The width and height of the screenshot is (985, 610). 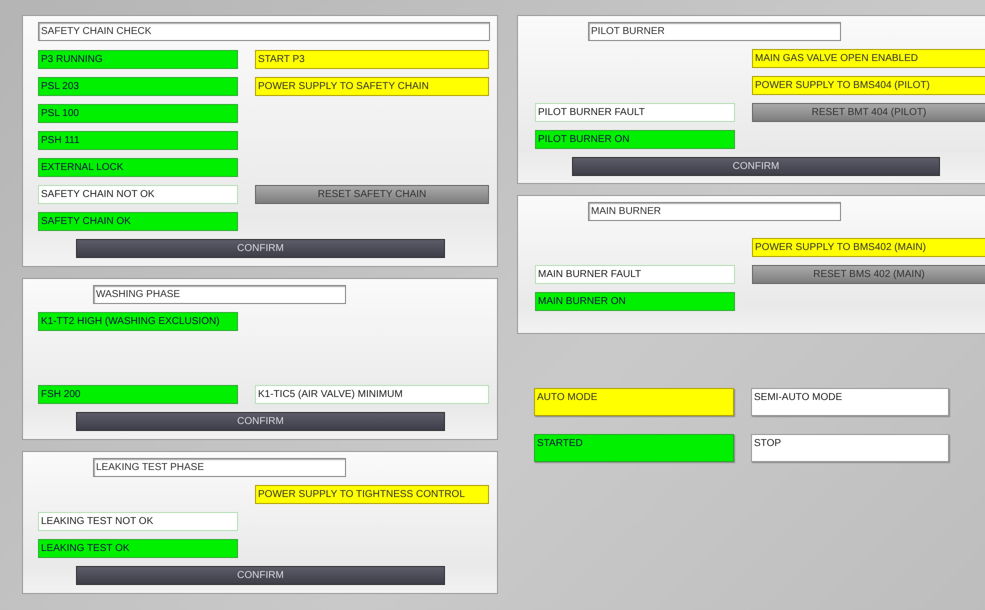 What do you see at coordinates (138, 221) in the screenshot?
I see `status-indicator: SAFETY CHAIN OK` at bounding box center [138, 221].